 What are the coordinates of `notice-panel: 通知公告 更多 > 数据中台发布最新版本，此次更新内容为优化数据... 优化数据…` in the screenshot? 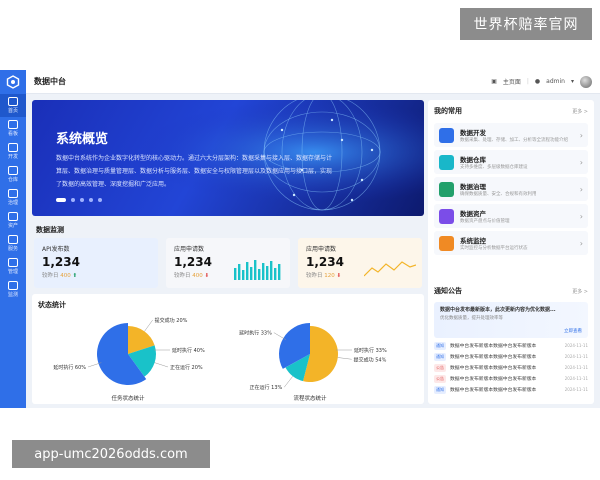 It's located at (511, 342).